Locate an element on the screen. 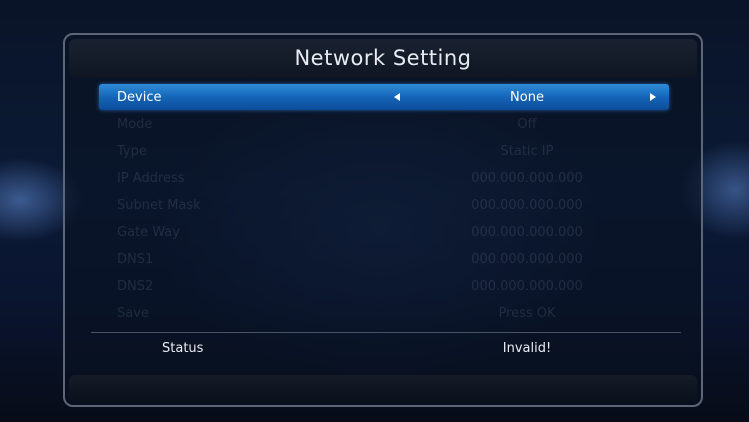 This screenshot has width=749, height=422. row-value: Press OK is located at coordinates (527, 313).